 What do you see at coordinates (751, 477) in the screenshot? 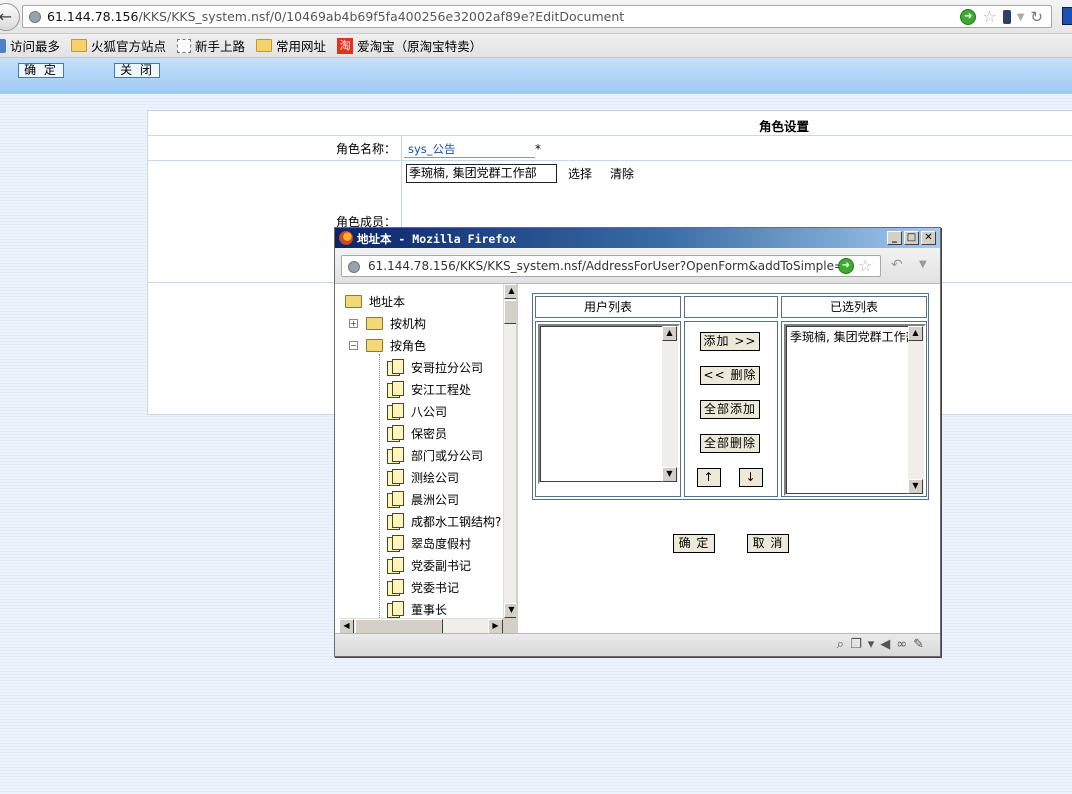
I see `move-down-button: ↓` at bounding box center [751, 477].